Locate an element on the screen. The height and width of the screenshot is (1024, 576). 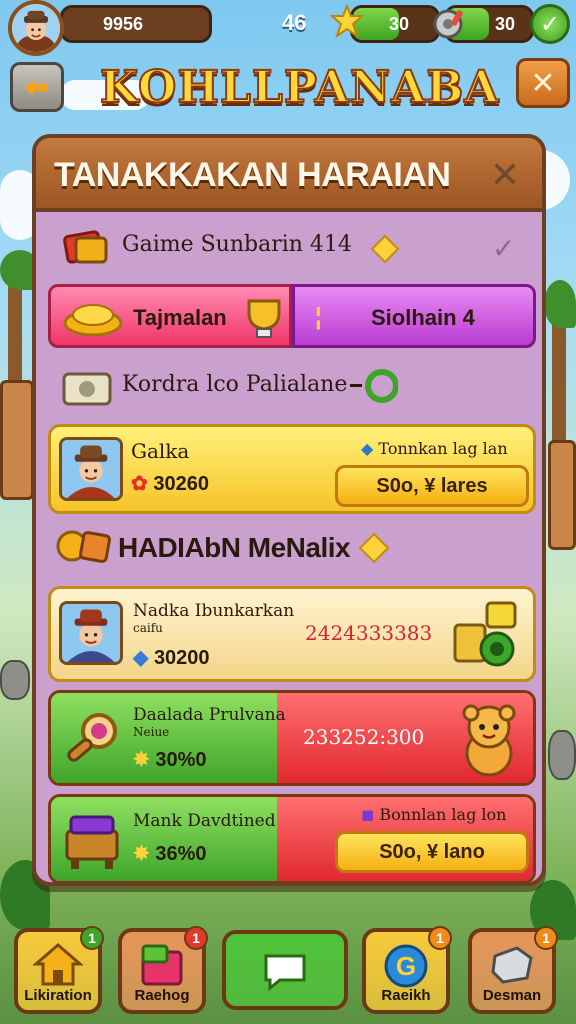
check-icon: ✓ is located at coordinates (550, 24).